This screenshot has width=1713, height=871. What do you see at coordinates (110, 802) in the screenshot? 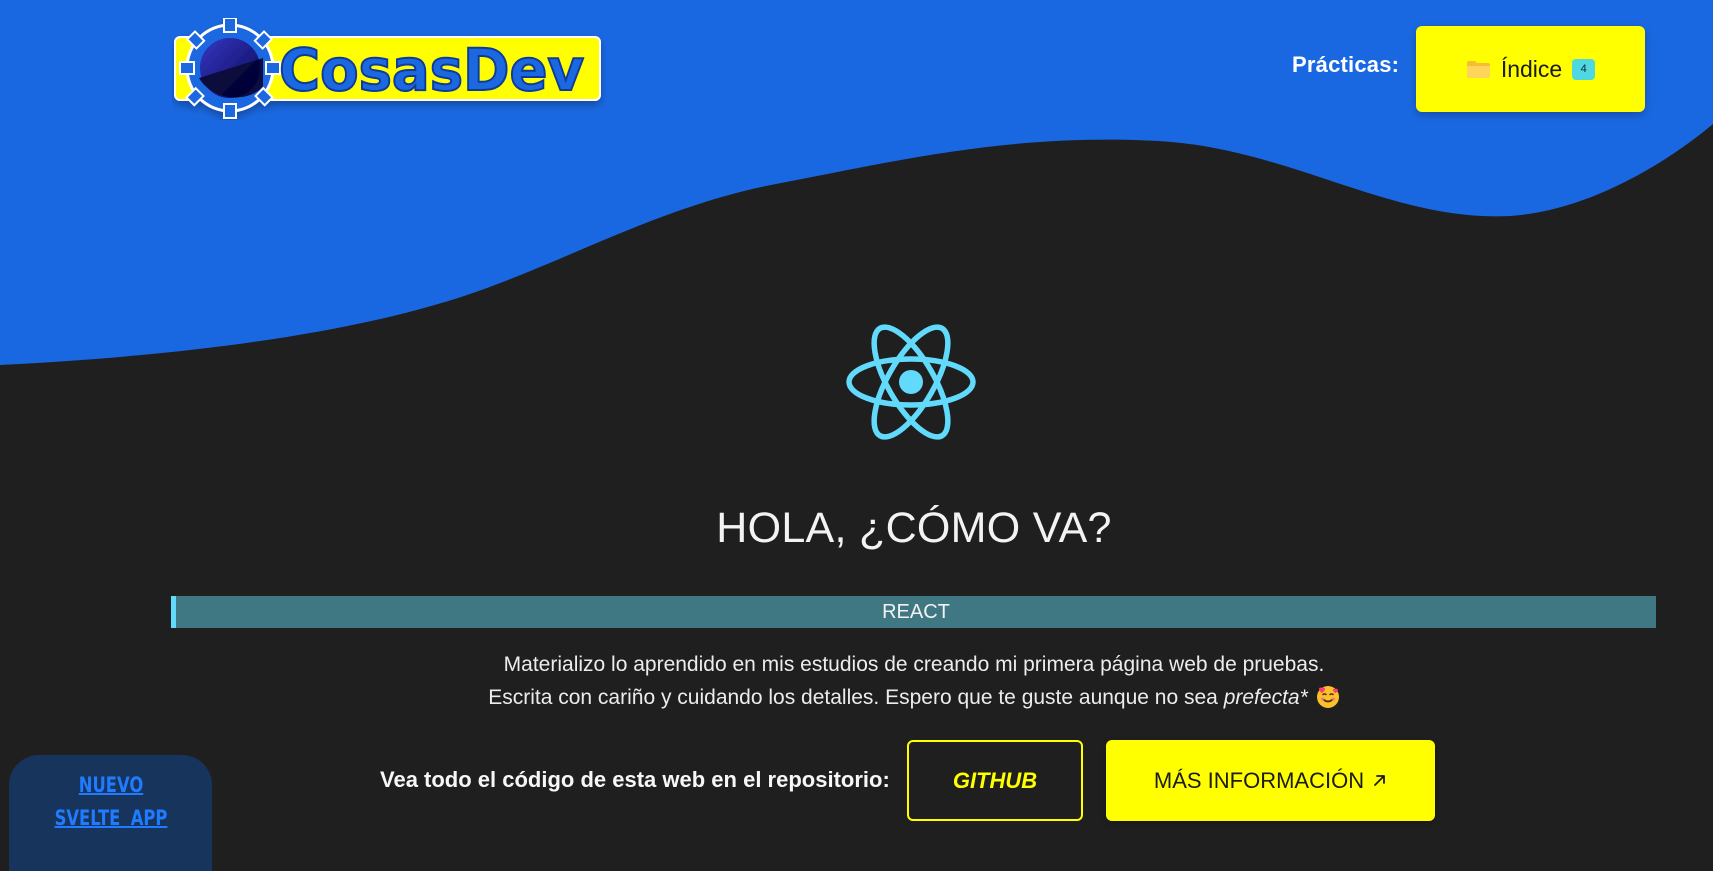
I see `new-svelte-app-link: NUEVO SVELTE APP` at bounding box center [110, 802].